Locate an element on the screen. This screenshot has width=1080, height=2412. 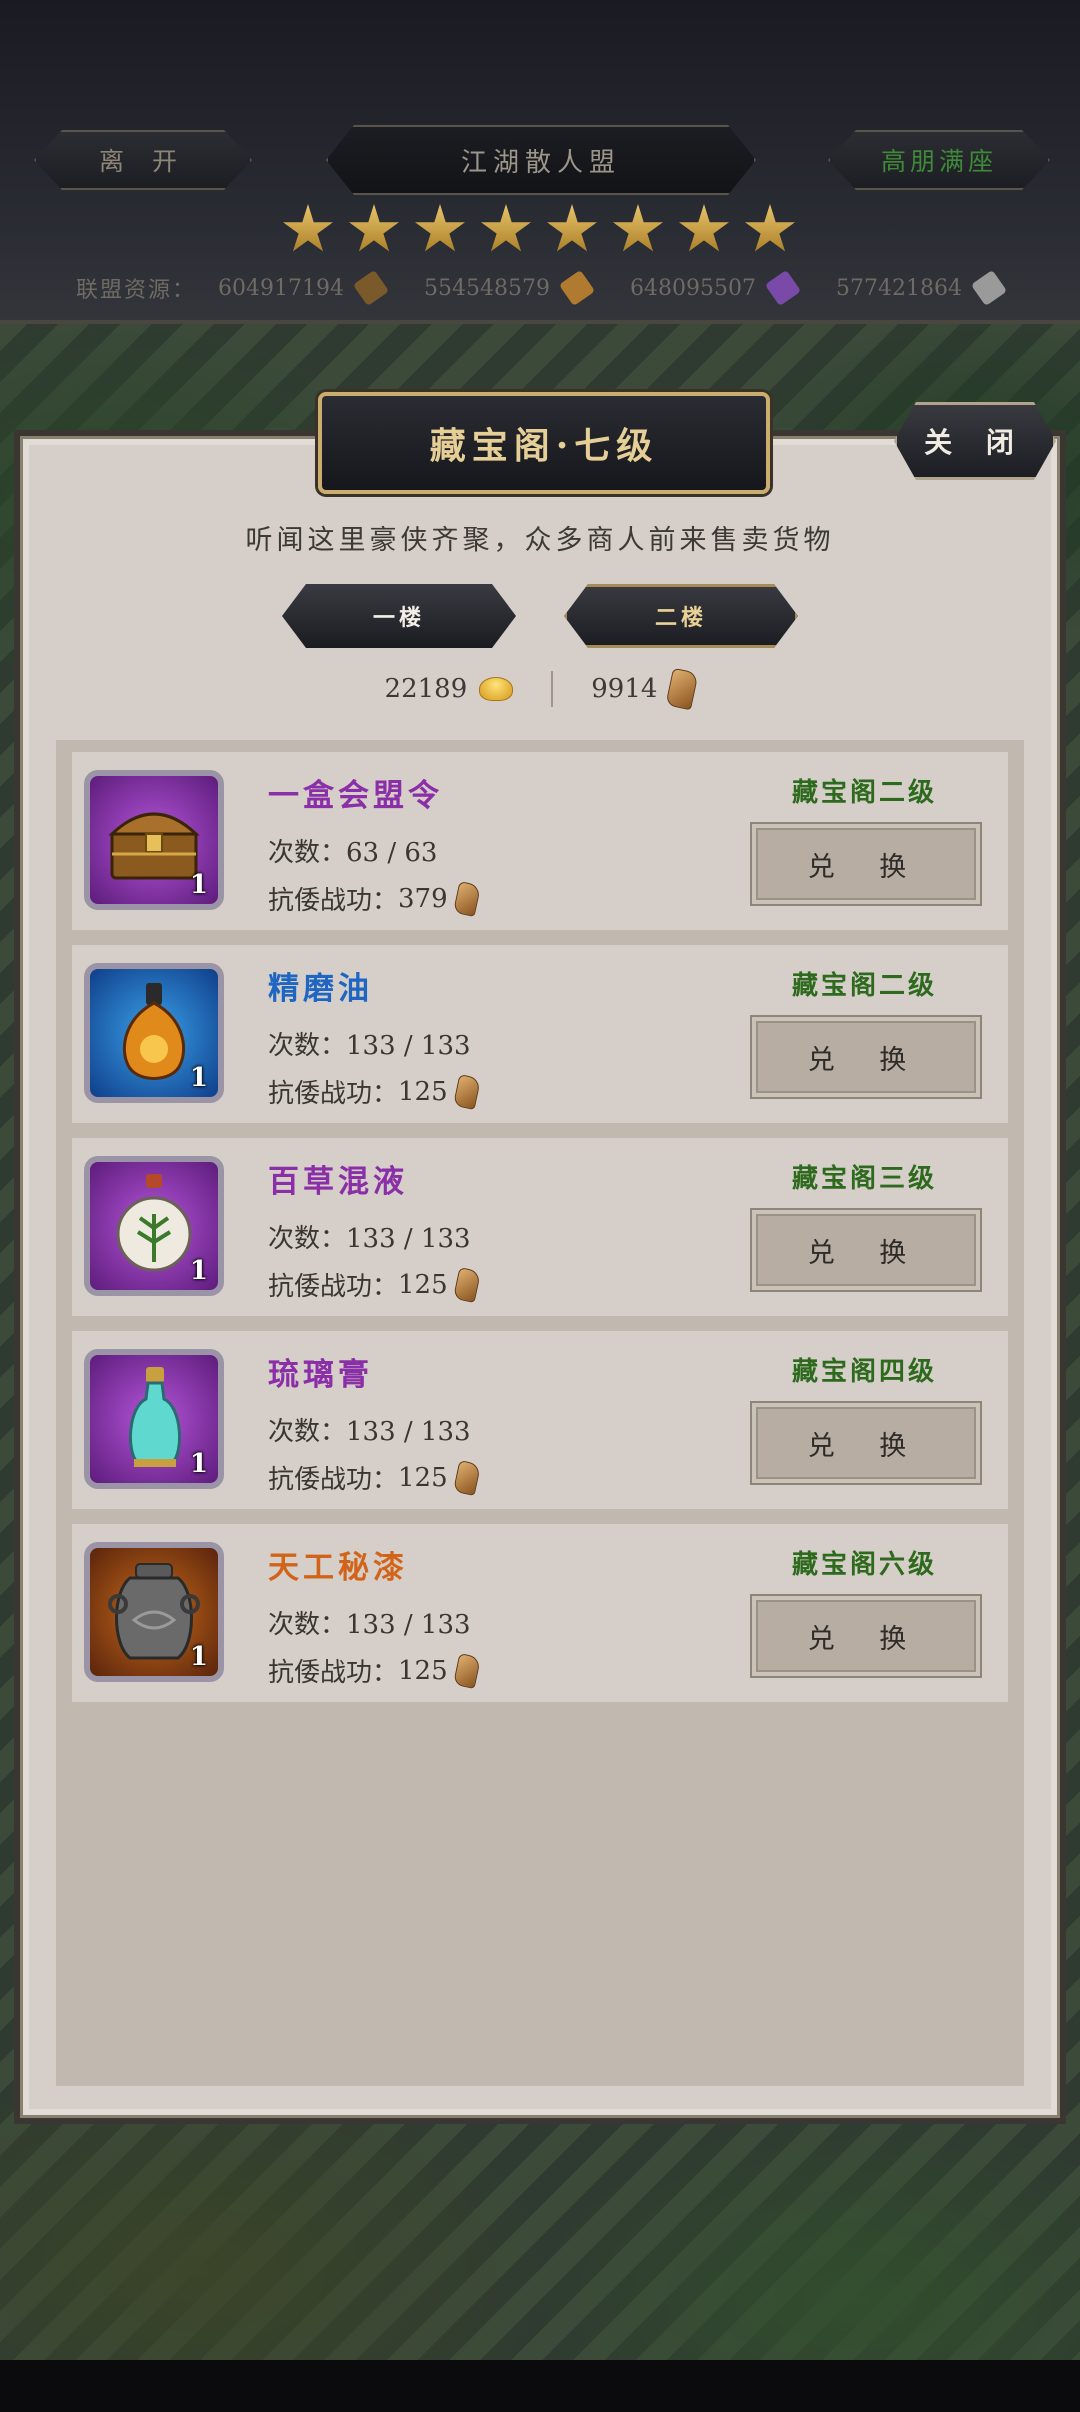
item-name: 精磨油 is located at coordinates (320, 989).